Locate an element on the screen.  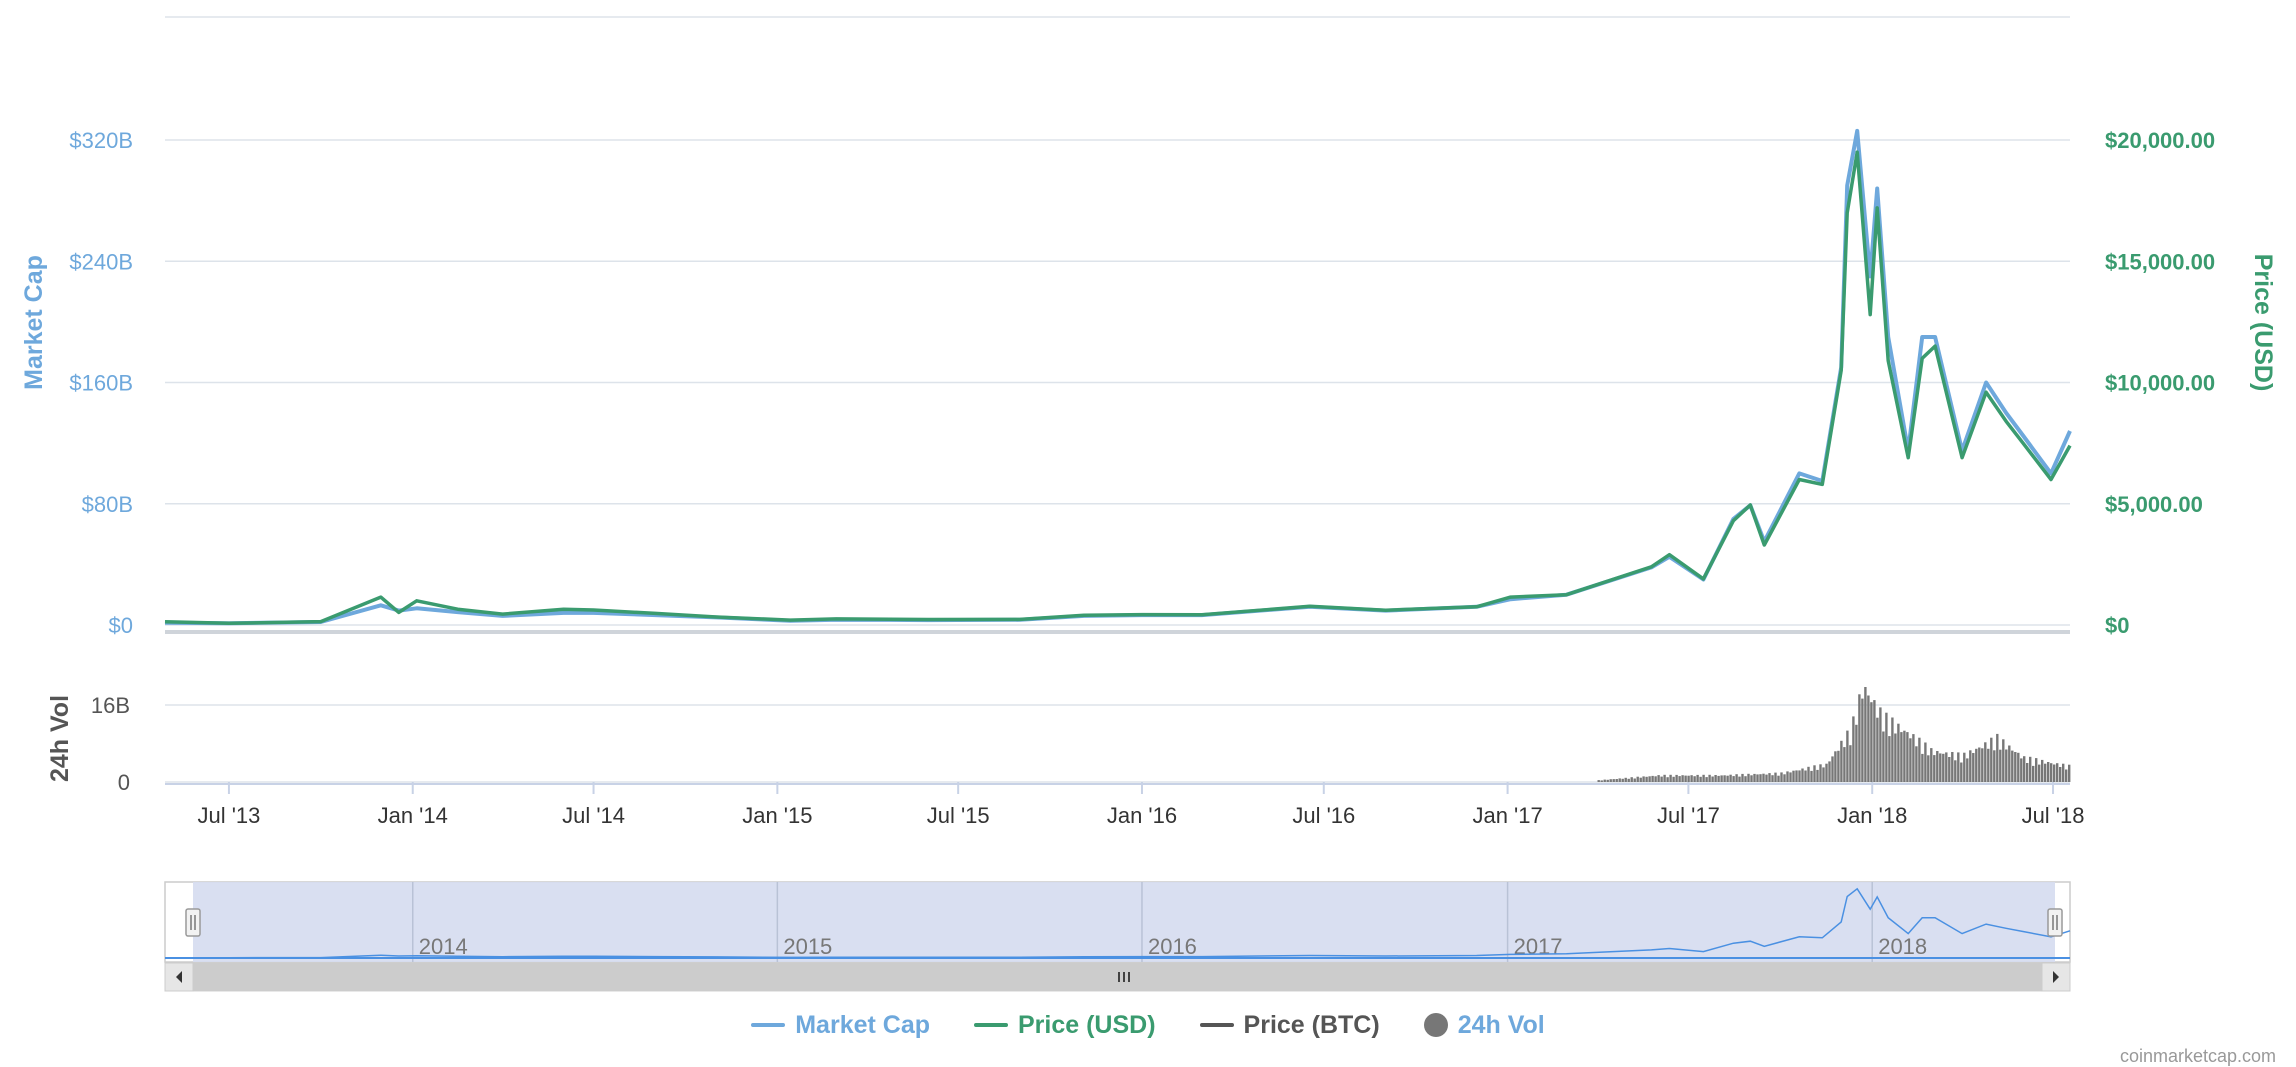
y-right-tick-label: $0 is located at coordinates (2117, 625).